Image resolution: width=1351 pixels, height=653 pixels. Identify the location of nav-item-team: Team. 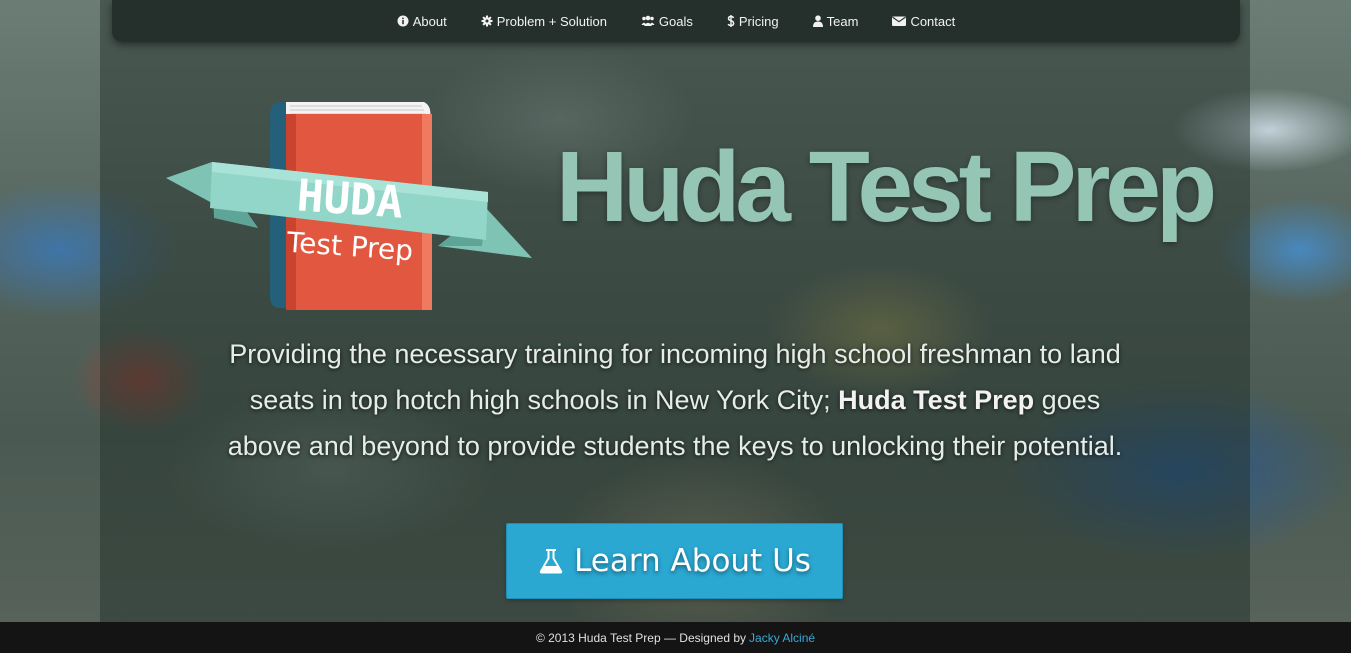
(835, 21).